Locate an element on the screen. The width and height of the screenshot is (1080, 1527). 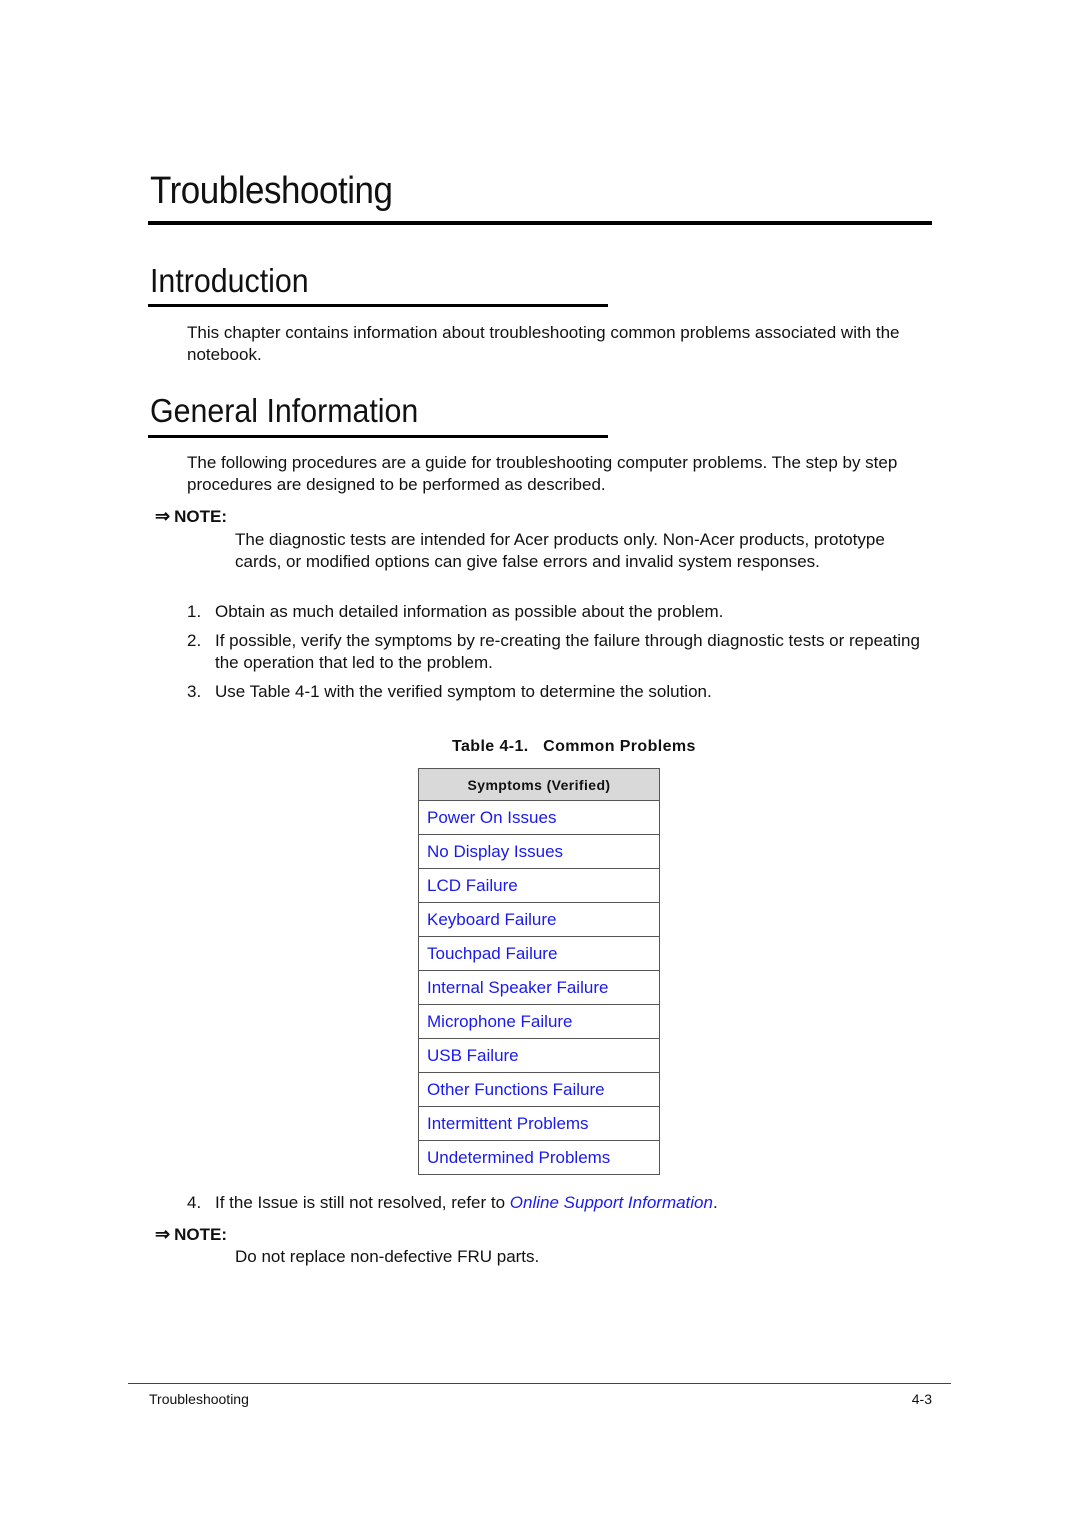
symptom-link: Keyboard Failure is located at coordinates (539, 919).